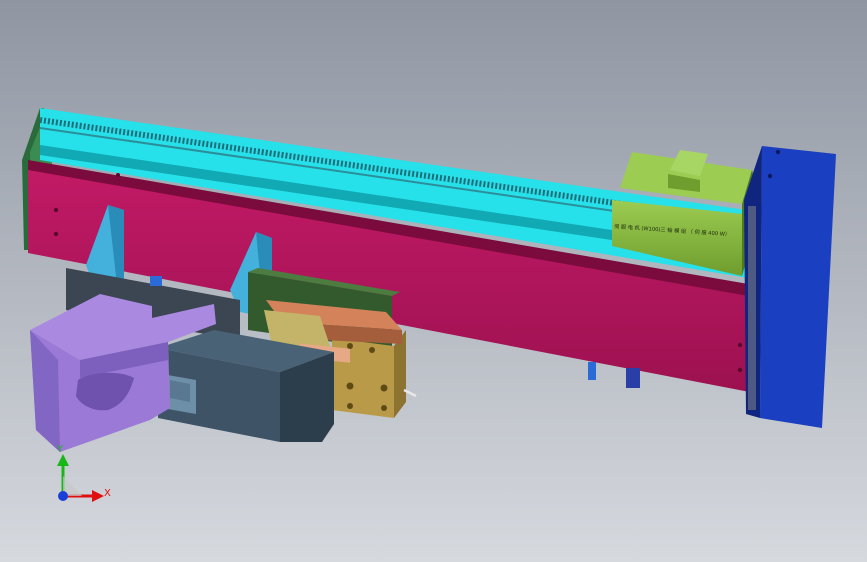  I want to click on x-axis-label: X, so click(107, 493).